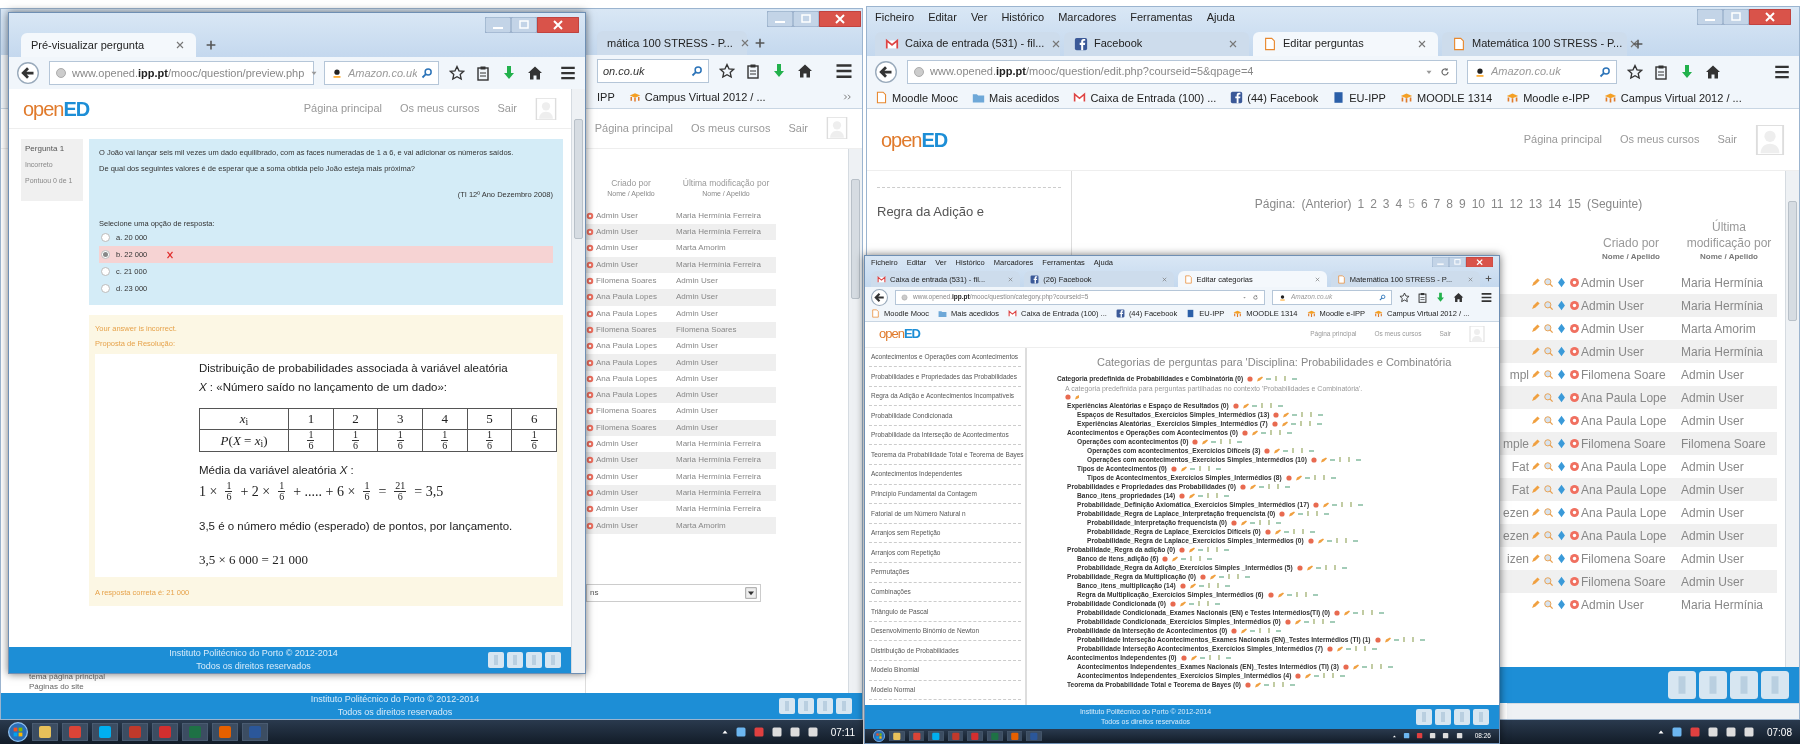 This screenshot has height=744, width=1800. What do you see at coordinates (1220, 17) in the screenshot?
I see `menu-item: Ajuda` at bounding box center [1220, 17].